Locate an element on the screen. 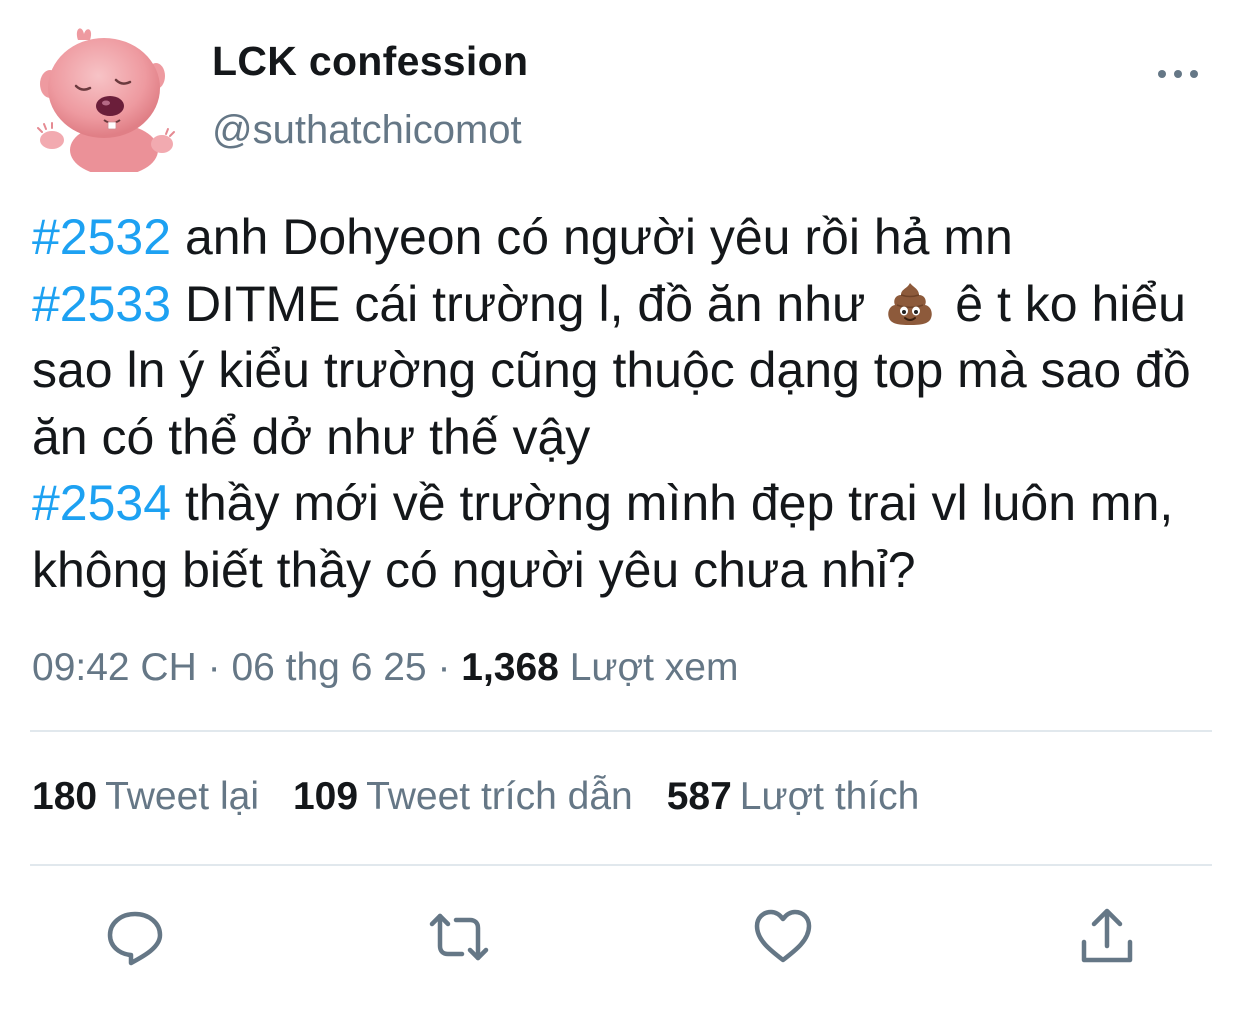 The width and height of the screenshot is (1242, 1029). avatar is located at coordinates (105, 99).